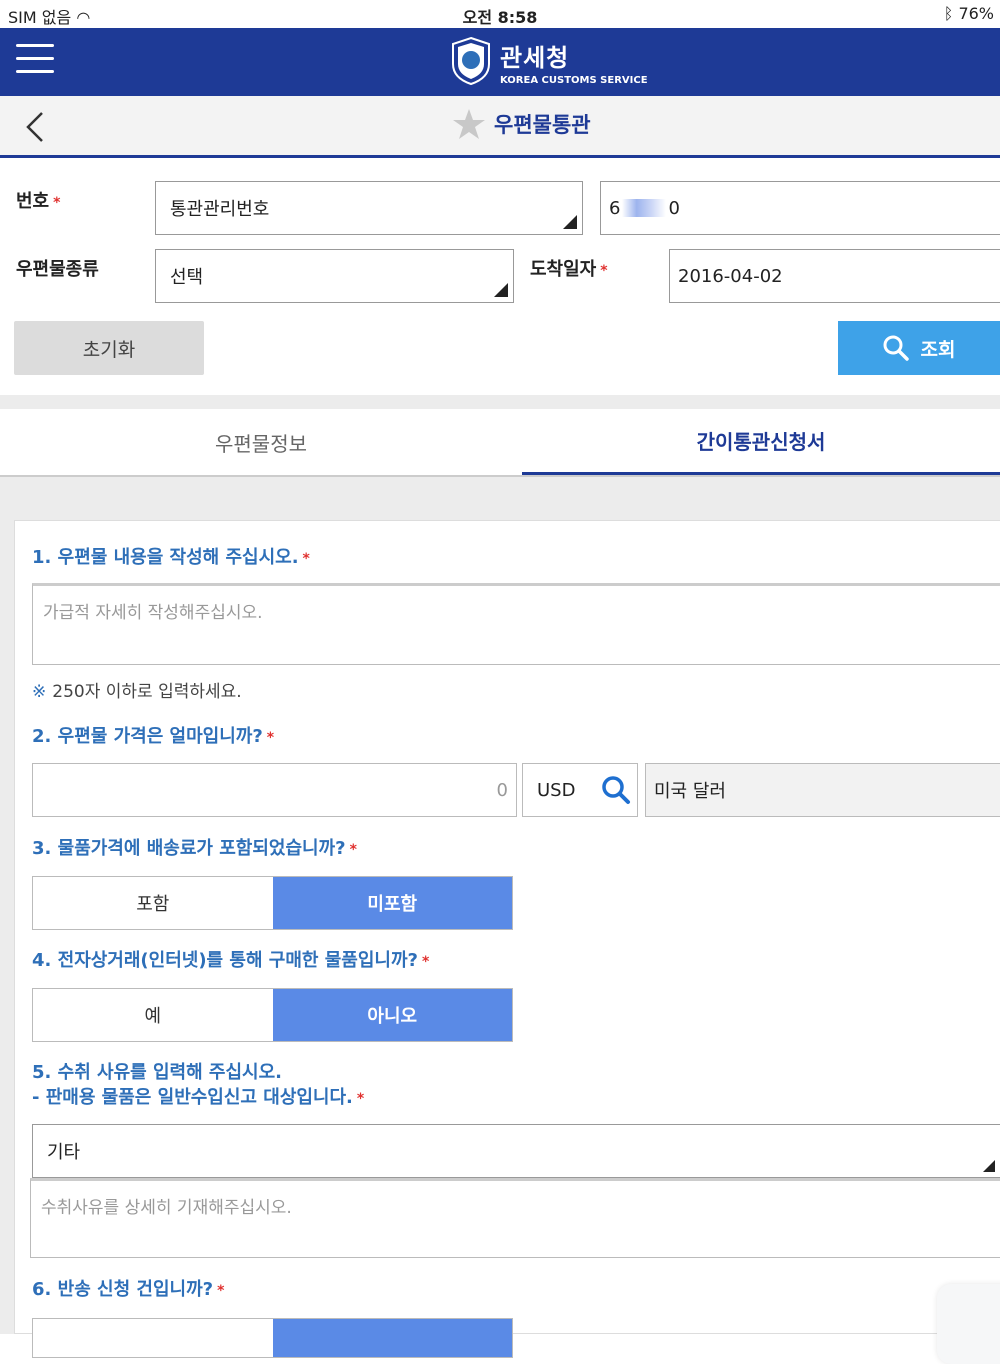  I want to click on status-bar: SIM 없음 ◠ 오전 8:58 ᛒ 76%, so click(500, 14).